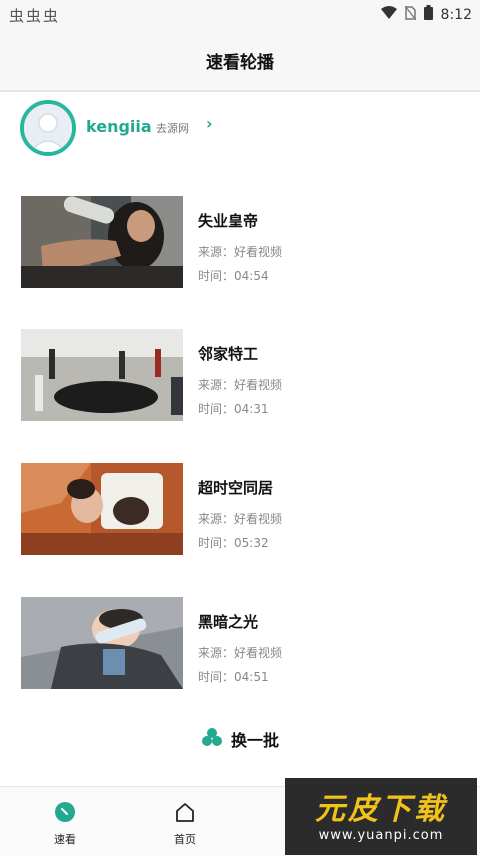 This screenshot has width=480, height=856. Describe the element at coordinates (240, 645) in the screenshot. I see `video-item: 黑暗之光 来源：好看视频 时间：04:51` at that location.